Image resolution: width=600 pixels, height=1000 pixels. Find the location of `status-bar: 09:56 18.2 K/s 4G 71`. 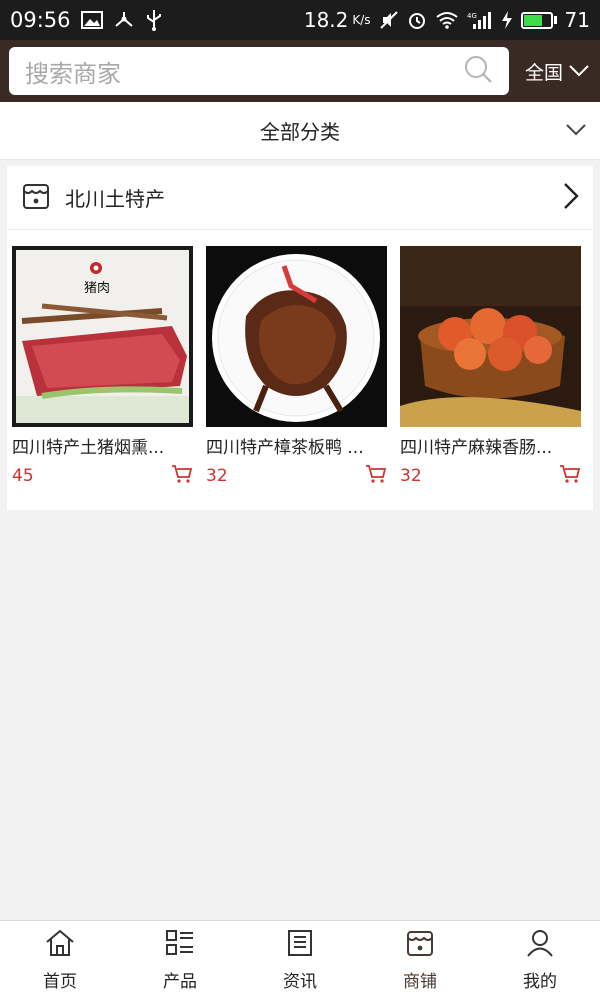

status-bar: 09:56 18.2 K/s 4G 71 is located at coordinates (300, 20).